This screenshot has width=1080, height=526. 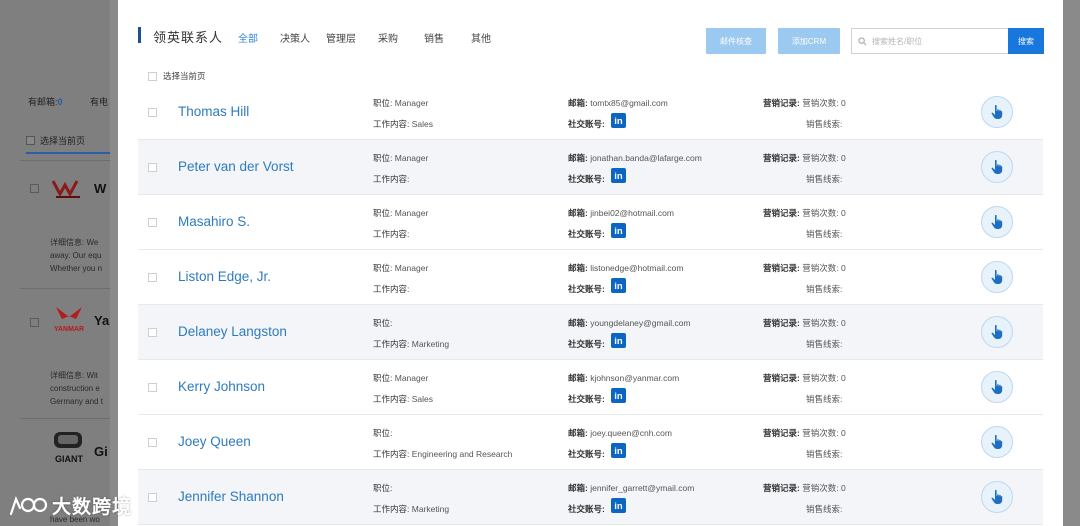 I want to click on work-field: 工作内容: Sales, so click(x=403, y=124).